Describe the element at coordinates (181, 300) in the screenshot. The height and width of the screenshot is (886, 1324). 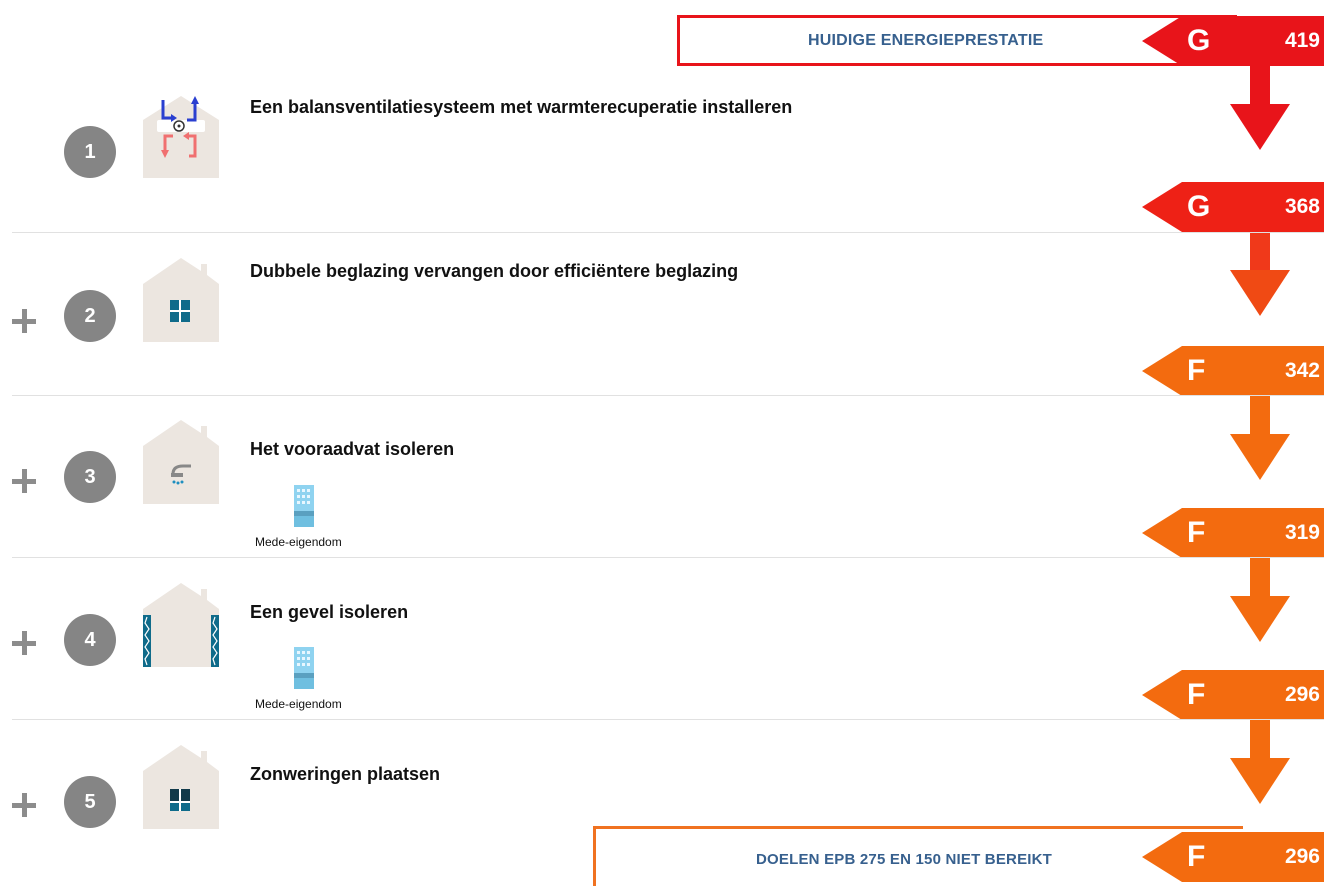
I see `glazing-house-icon` at that location.